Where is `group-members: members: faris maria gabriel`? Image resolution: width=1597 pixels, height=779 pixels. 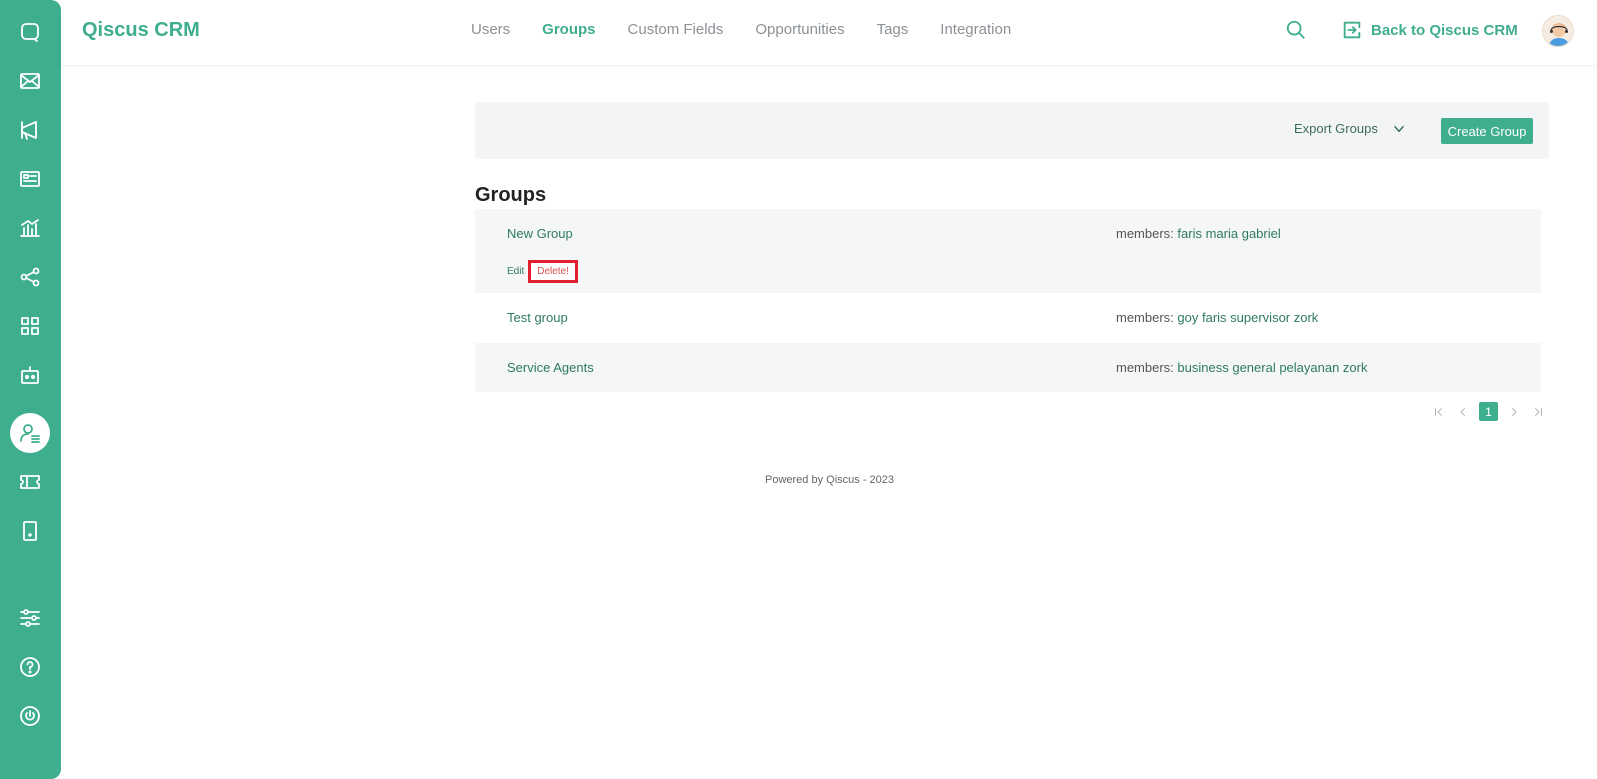
group-members: members: faris maria gabriel is located at coordinates (1198, 233).